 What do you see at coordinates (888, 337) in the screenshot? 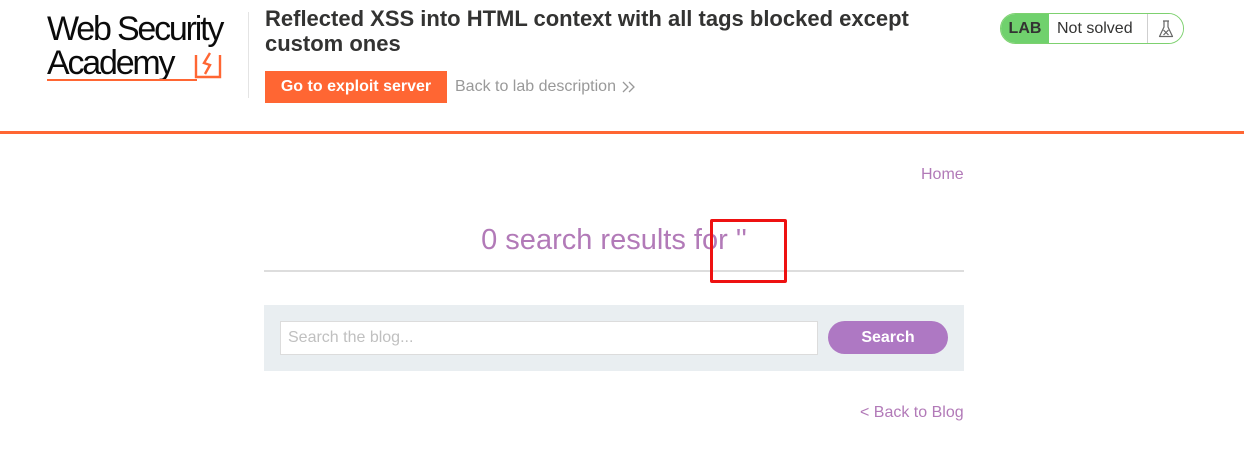
I see `search-button: Search` at bounding box center [888, 337].